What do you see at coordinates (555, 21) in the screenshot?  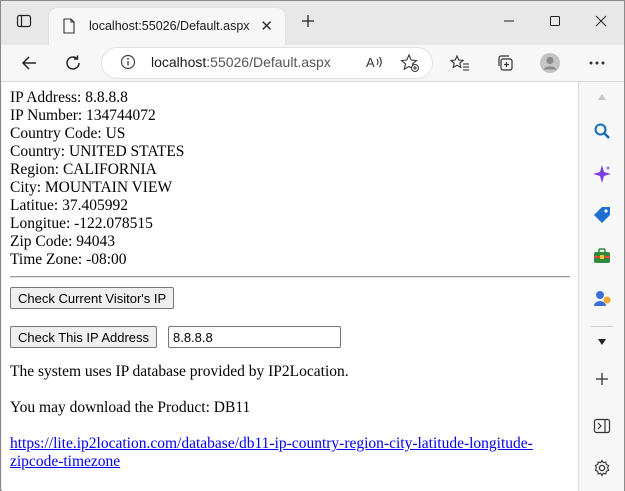 I see `maximize-icon` at bounding box center [555, 21].